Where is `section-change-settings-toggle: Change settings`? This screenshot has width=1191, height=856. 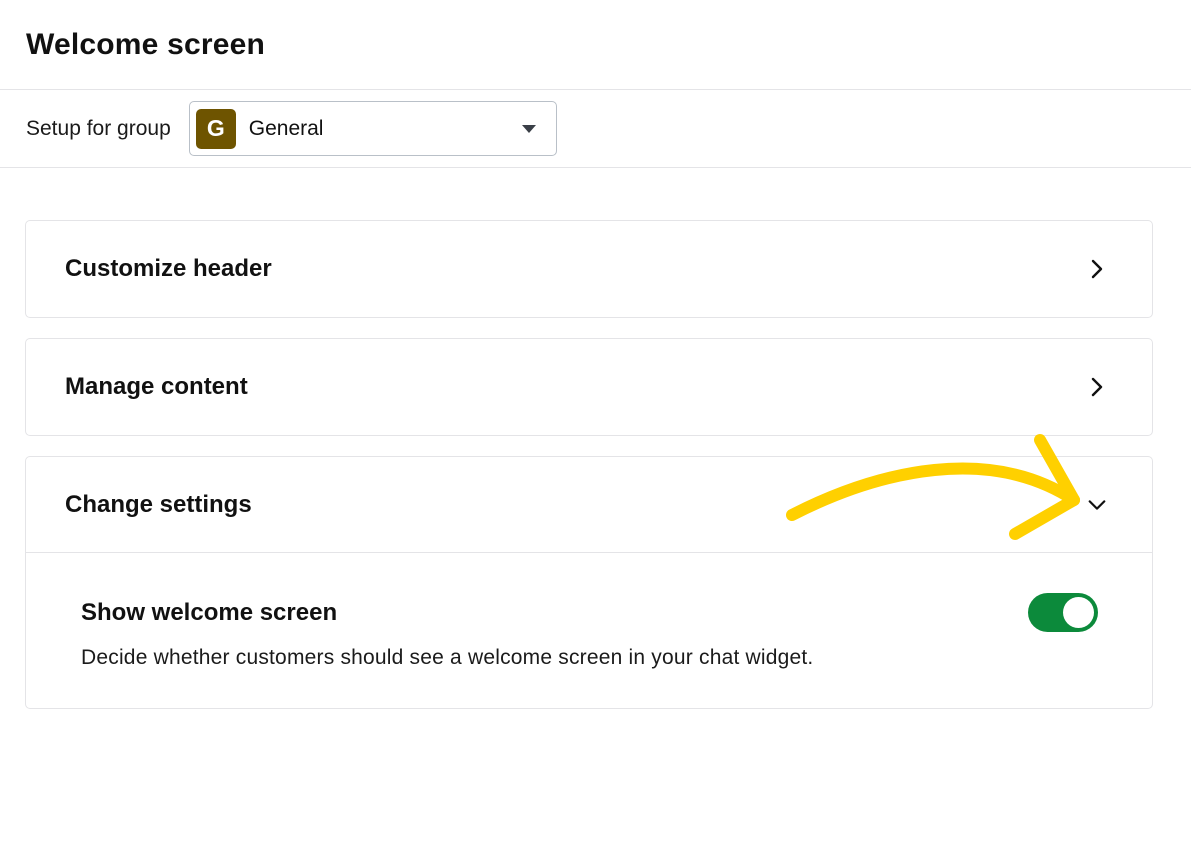
section-change-settings-toggle: Change settings is located at coordinates (589, 505).